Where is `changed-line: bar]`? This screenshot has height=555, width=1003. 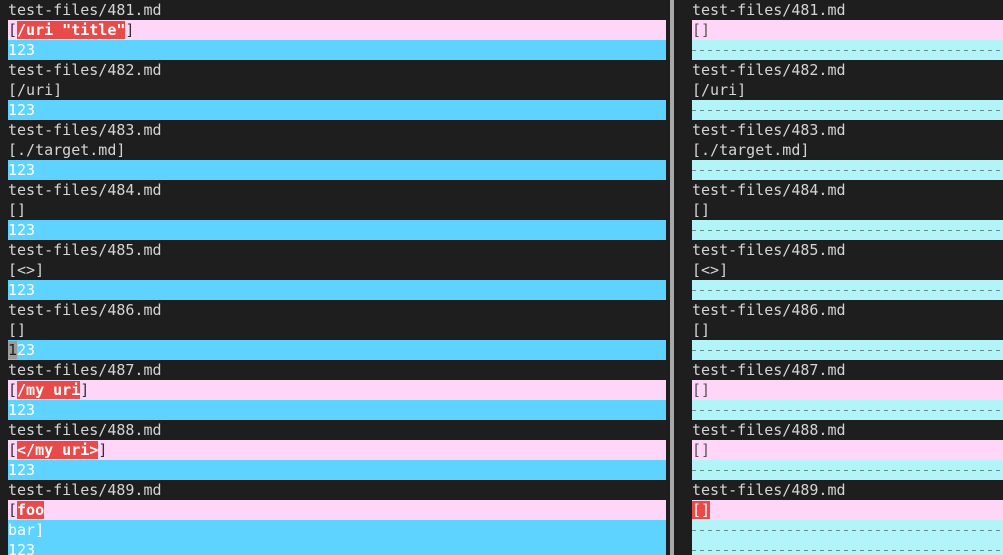 changed-line: bar] is located at coordinates (333, 530).